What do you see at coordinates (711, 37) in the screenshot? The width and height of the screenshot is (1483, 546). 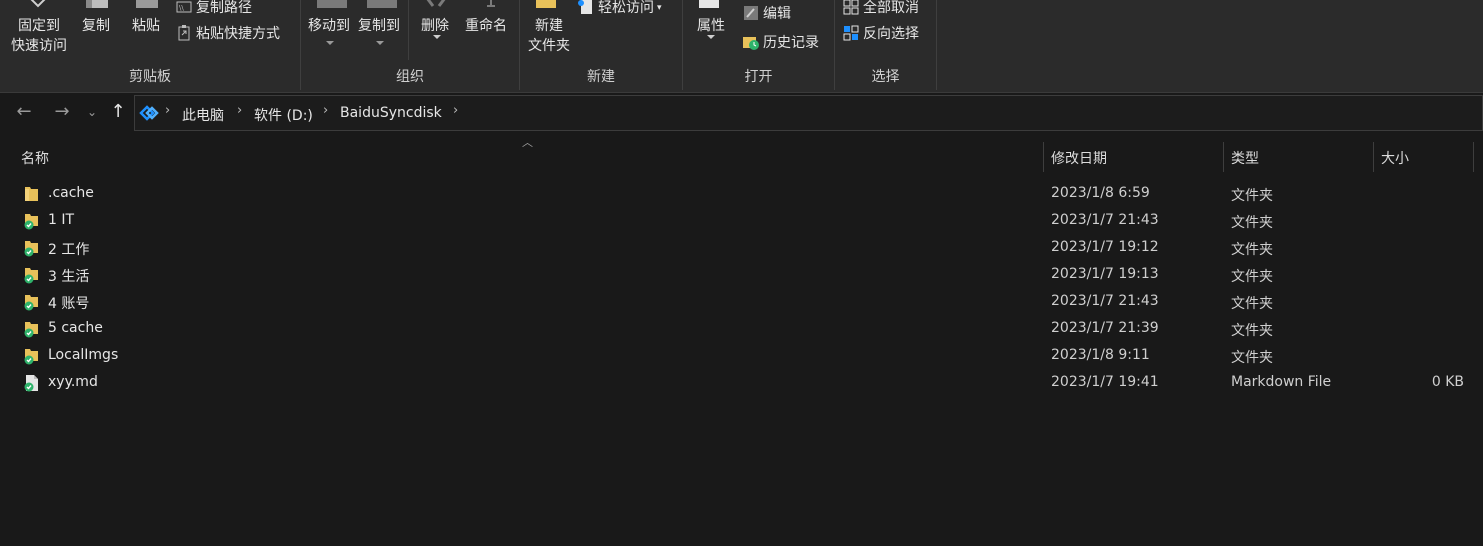 I see `properties-dropdown-icon` at bounding box center [711, 37].